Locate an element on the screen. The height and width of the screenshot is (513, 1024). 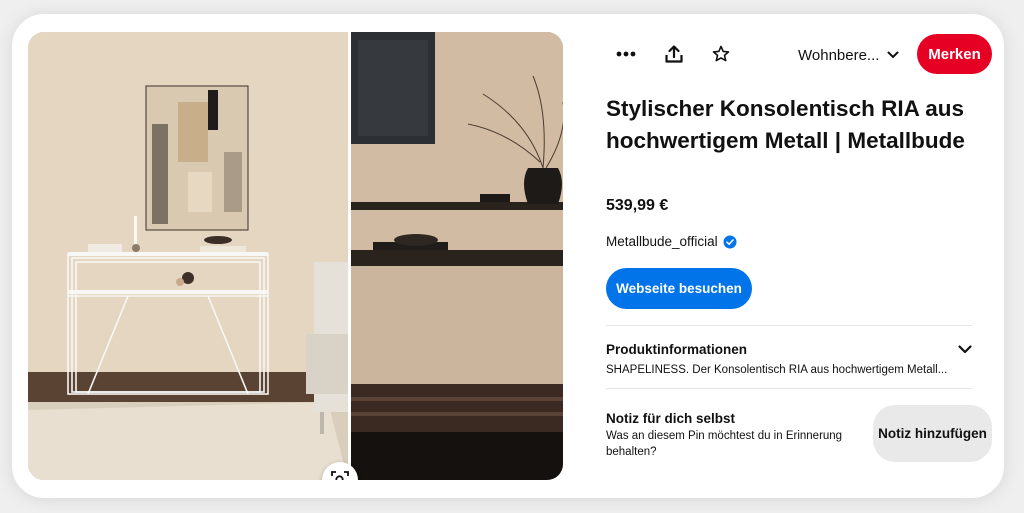
save-button: Merken is located at coordinates (954, 54).